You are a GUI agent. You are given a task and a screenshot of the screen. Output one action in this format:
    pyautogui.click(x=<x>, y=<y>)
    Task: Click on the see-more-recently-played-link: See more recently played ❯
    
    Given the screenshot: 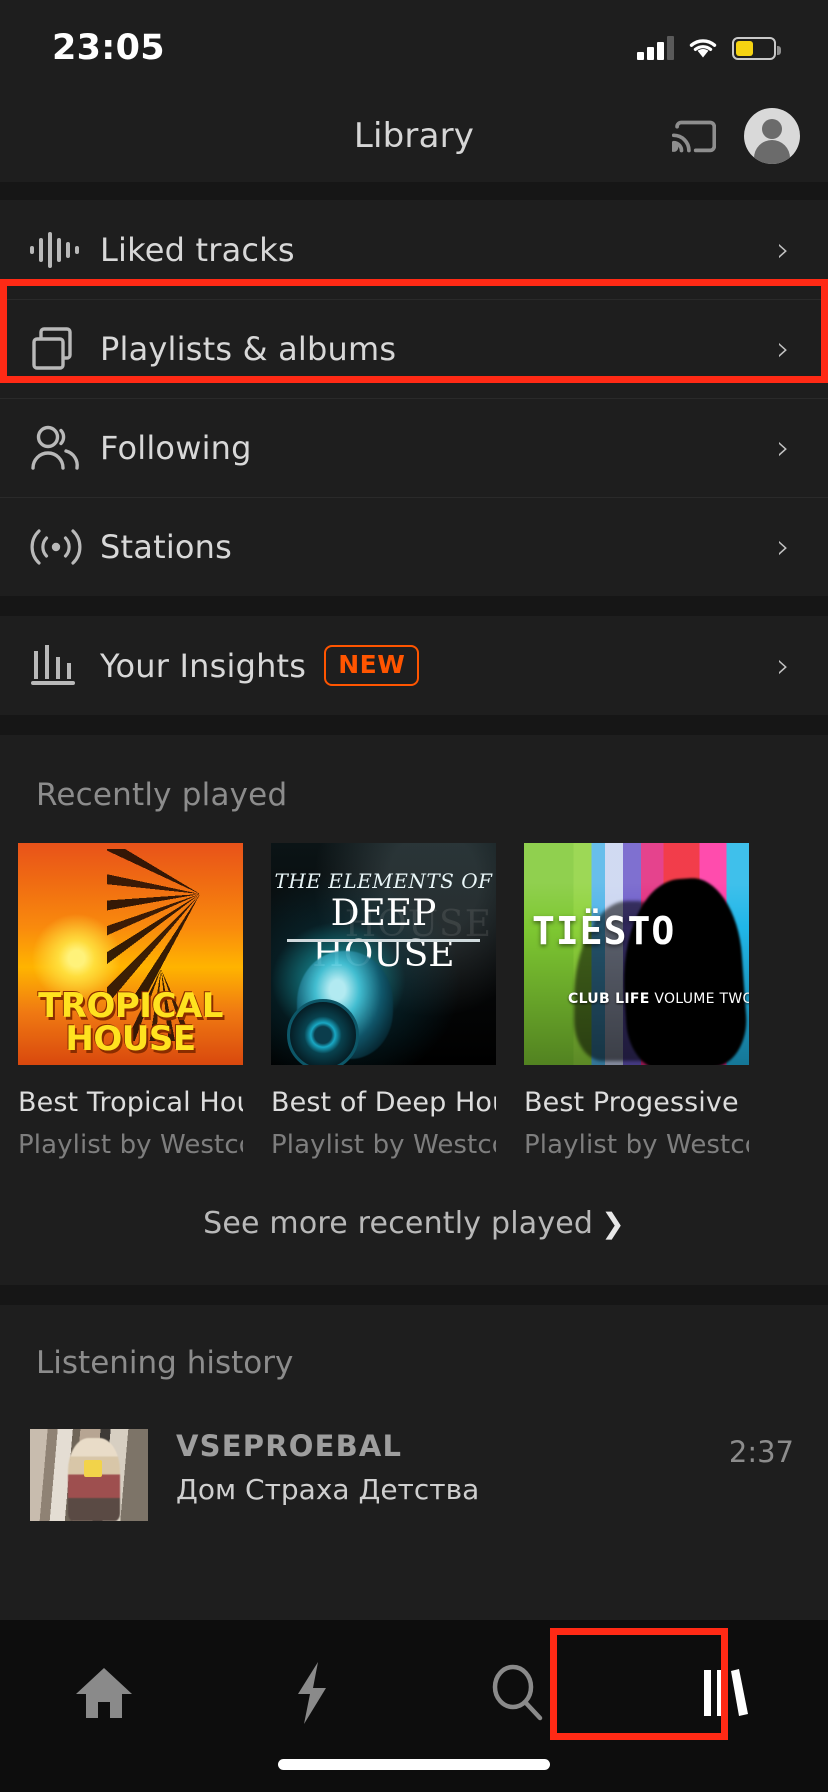 What is the action you would take?
    pyautogui.click(x=414, y=1222)
    